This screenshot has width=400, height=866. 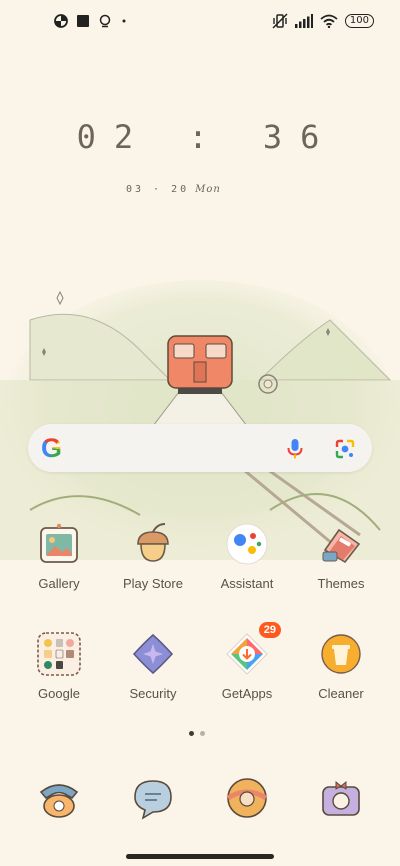 What do you see at coordinates (59, 543) in the screenshot?
I see `gallery-icon` at bounding box center [59, 543].